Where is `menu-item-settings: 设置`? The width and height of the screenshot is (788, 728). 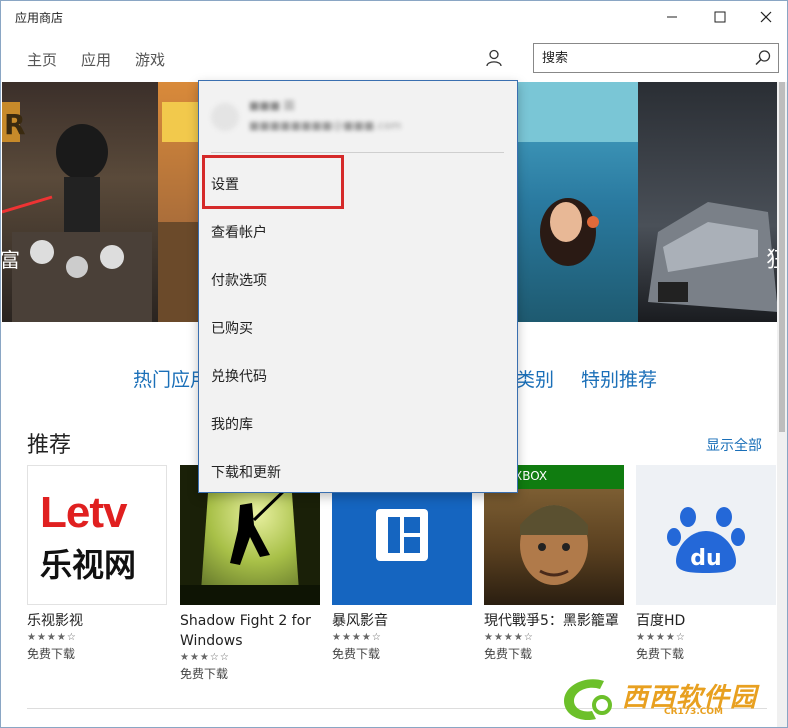
menu-item-settings: 设置 is located at coordinates (225, 184).